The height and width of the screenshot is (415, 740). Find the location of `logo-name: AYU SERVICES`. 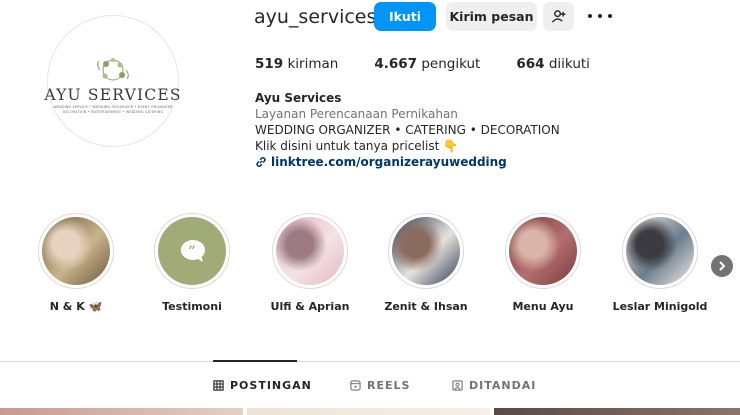

logo-name: AYU SERVICES is located at coordinates (113, 94).